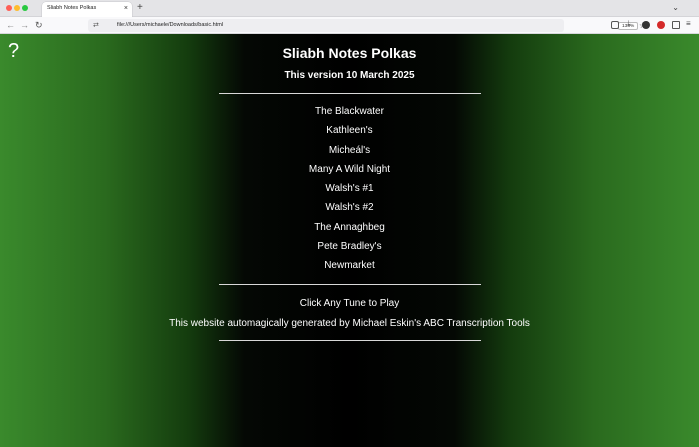  What do you see at coordinates (25, 8) in the screenshot?
I see `zoom-window-button` at bounding box center [25, 8].